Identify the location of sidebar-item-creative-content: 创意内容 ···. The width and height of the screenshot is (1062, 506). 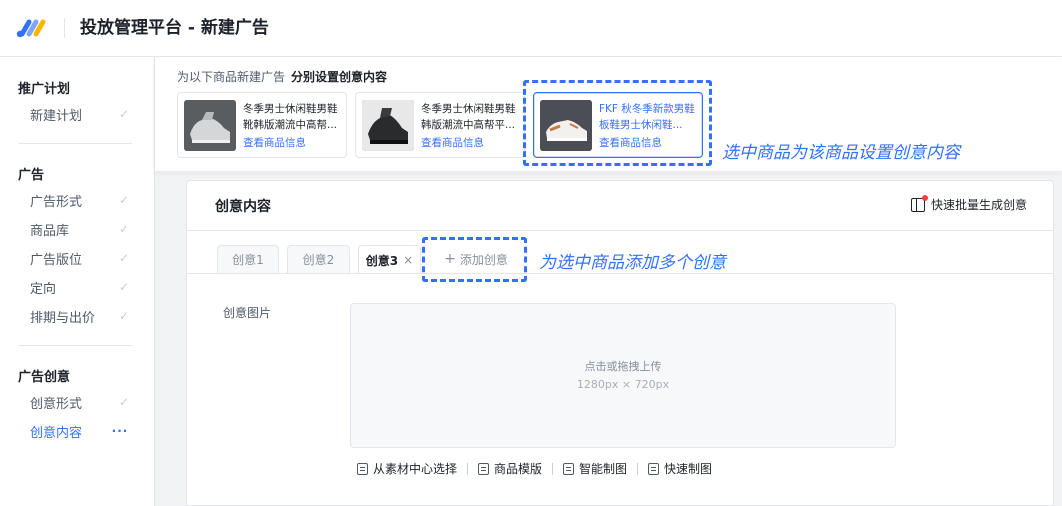
(80, 431).